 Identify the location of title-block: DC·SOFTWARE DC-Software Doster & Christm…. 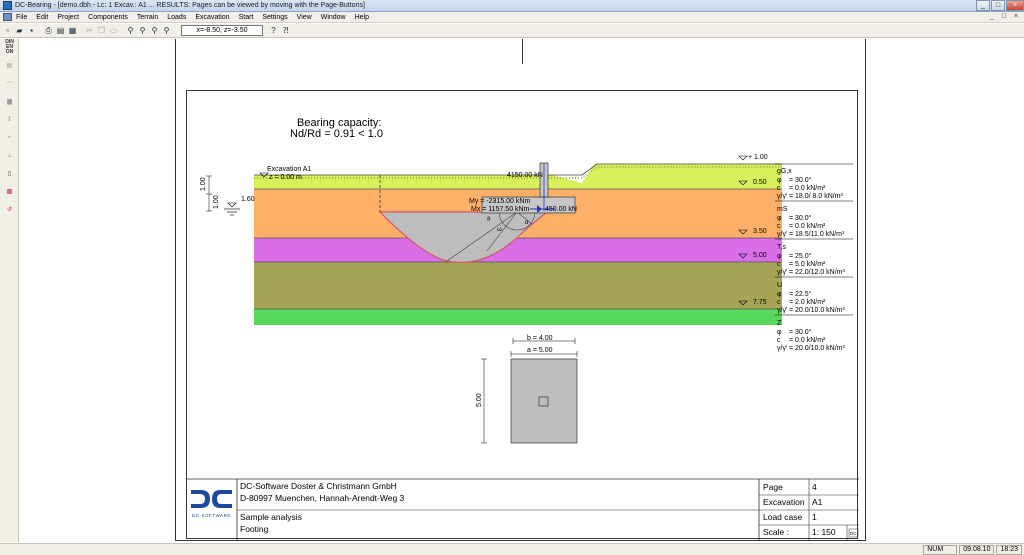
(523, 509).